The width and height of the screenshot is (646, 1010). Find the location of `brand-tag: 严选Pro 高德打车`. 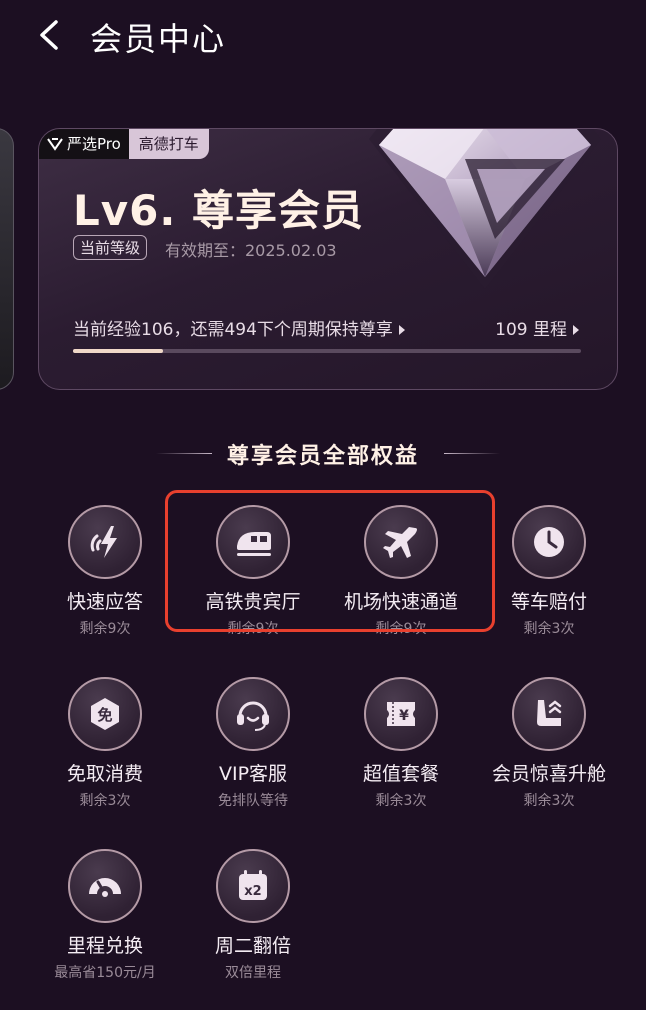

brand-tag: 严选Pro 高德打车 is located at coordinates (124, 144).